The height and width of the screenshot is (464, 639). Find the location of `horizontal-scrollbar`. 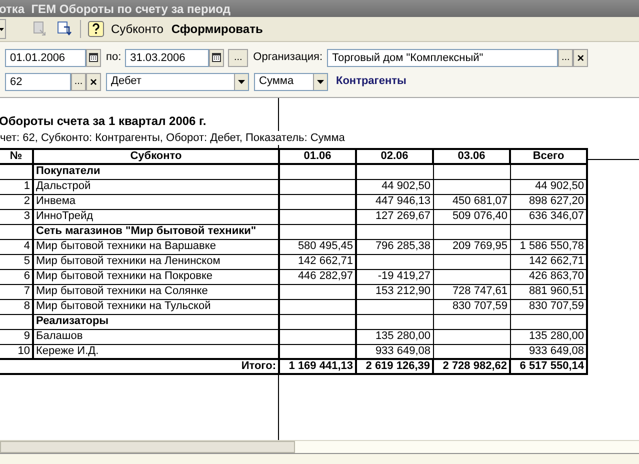

horizontal-scrollbar is located at coordinates (319, 446).